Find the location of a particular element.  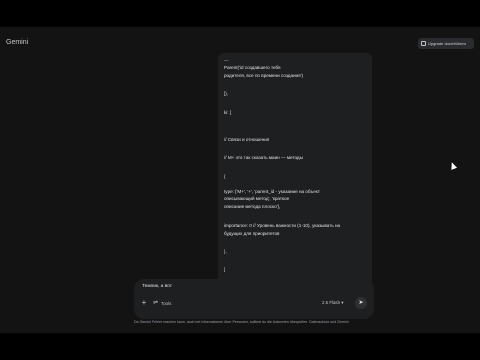

code-line: родителя, все по времени создания') is located at coordinates (263, 75).